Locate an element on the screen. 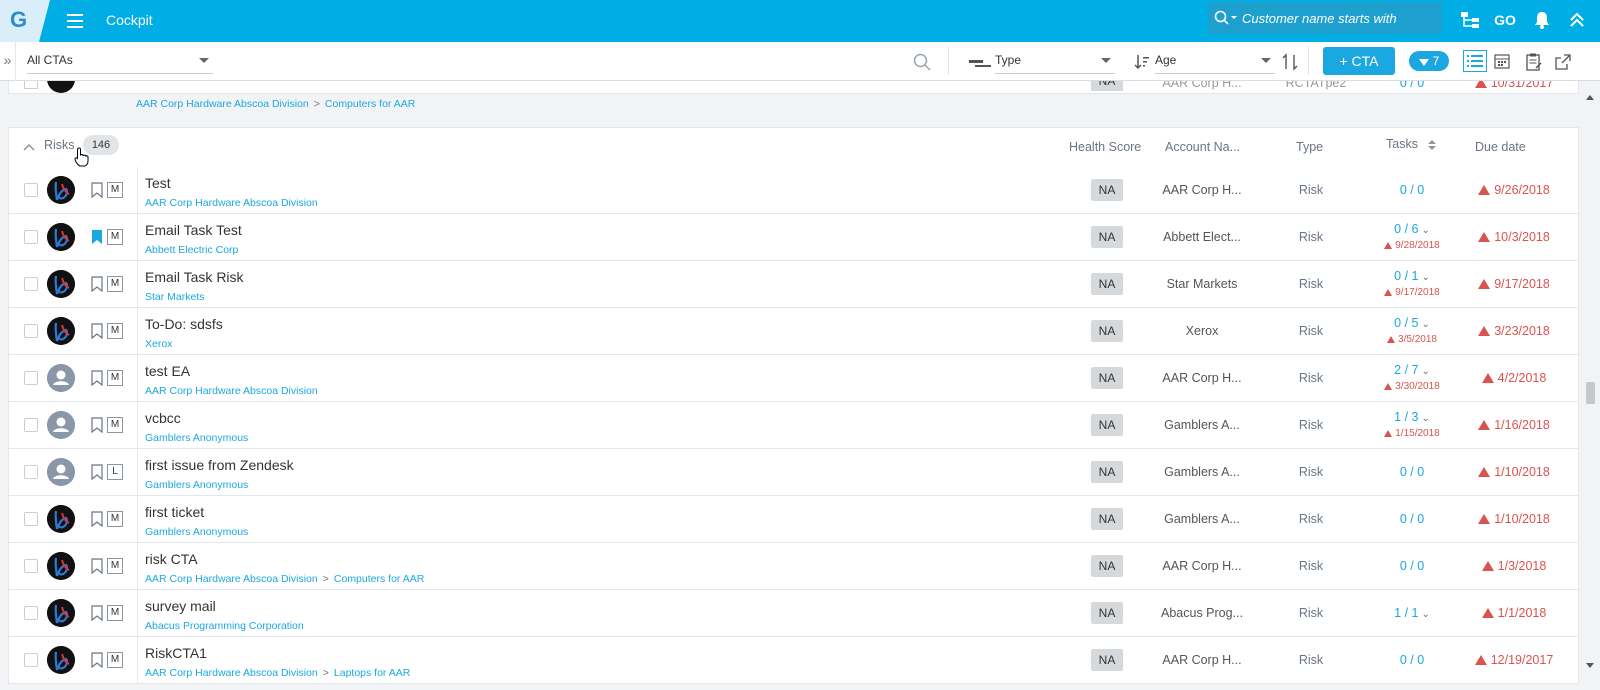 This screenshot has height=690, width=1600. tasks-cell: 1 / 3 ⌄ is located at coordinates (1412, 417).